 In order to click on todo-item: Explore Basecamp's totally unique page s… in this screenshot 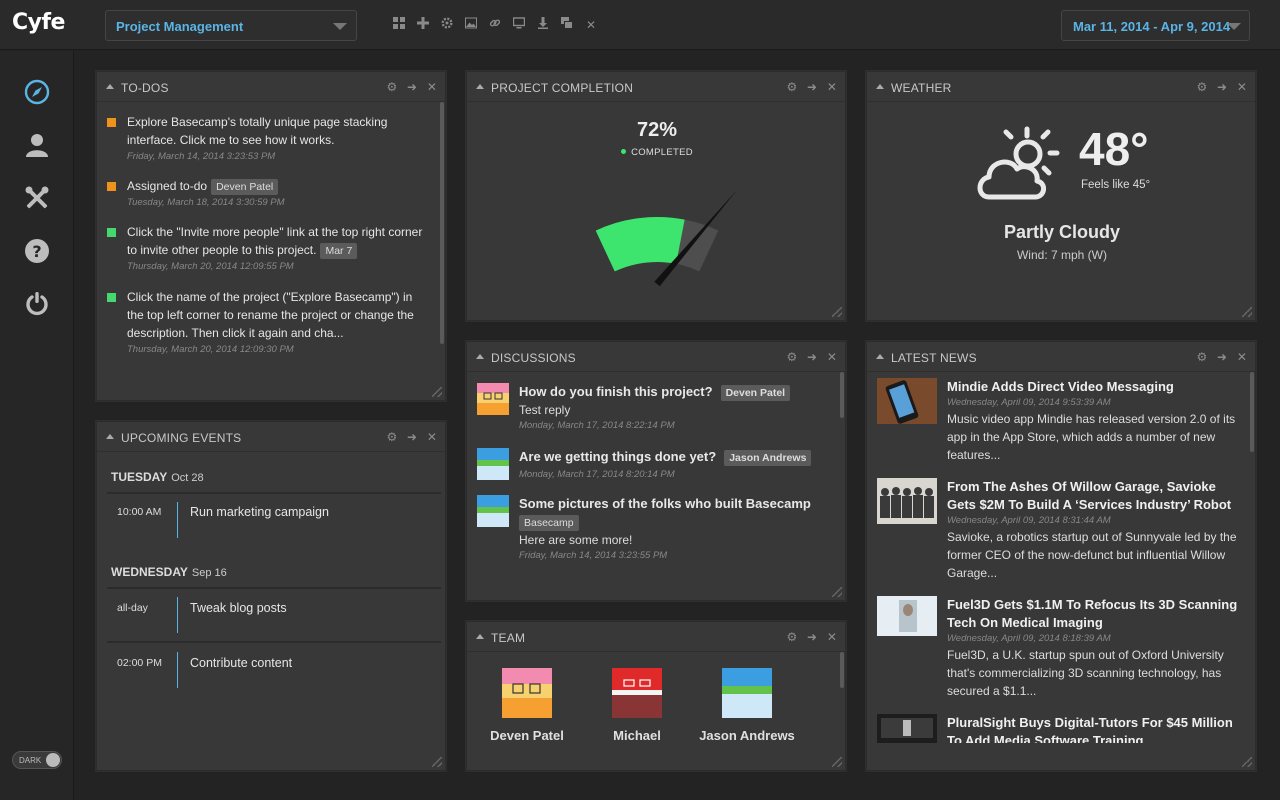, I will do `click(267, 137)`.